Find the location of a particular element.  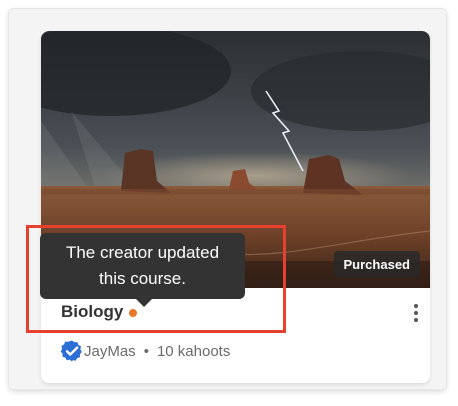

verified-badge-icon is located at coordinates (71, 351).